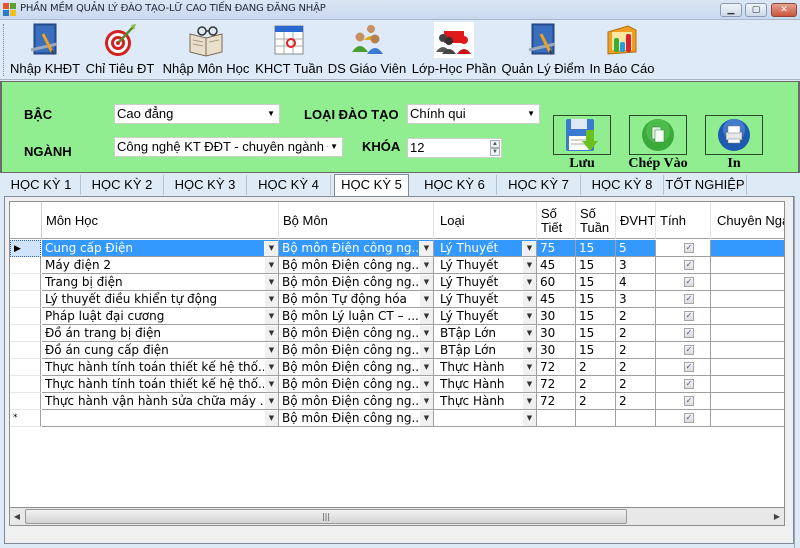 This screenshot has width=800, height=548. Describe the element at coordinates (485, 248) in the screenshot. I see `cell-loai: Lý Thuyết ▼` at that location.